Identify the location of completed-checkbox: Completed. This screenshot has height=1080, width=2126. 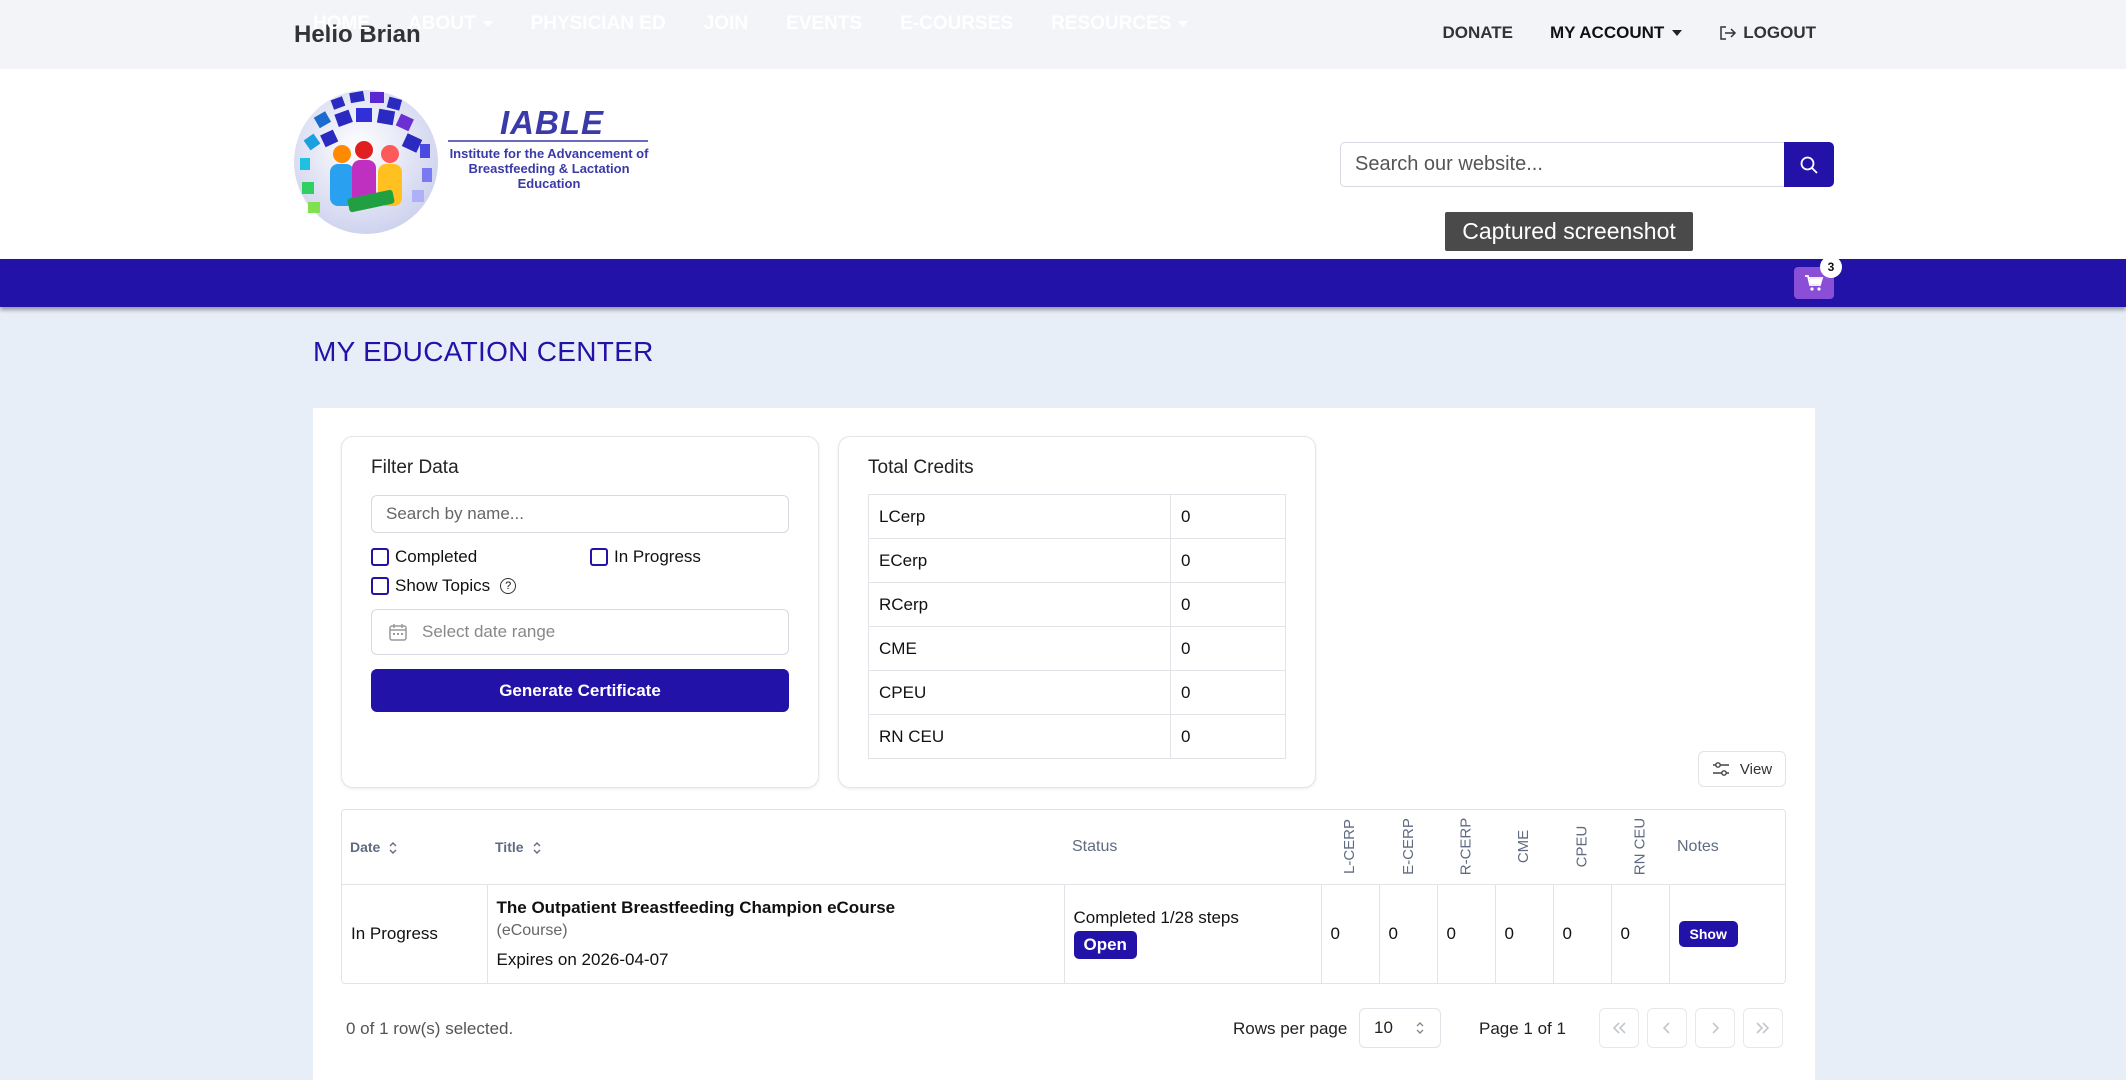
(424, 557).